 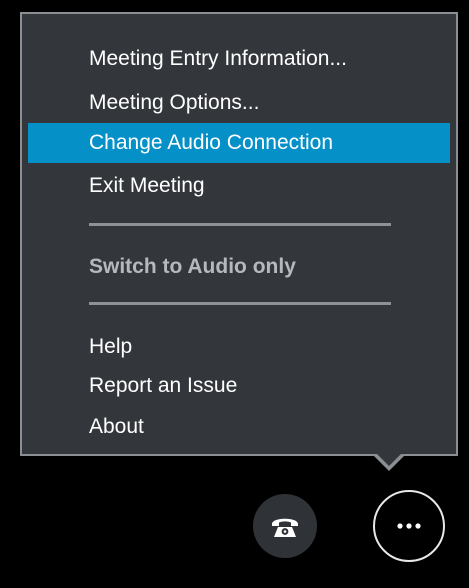 I want to click on more-options-icon, so click(x=409, y=526).